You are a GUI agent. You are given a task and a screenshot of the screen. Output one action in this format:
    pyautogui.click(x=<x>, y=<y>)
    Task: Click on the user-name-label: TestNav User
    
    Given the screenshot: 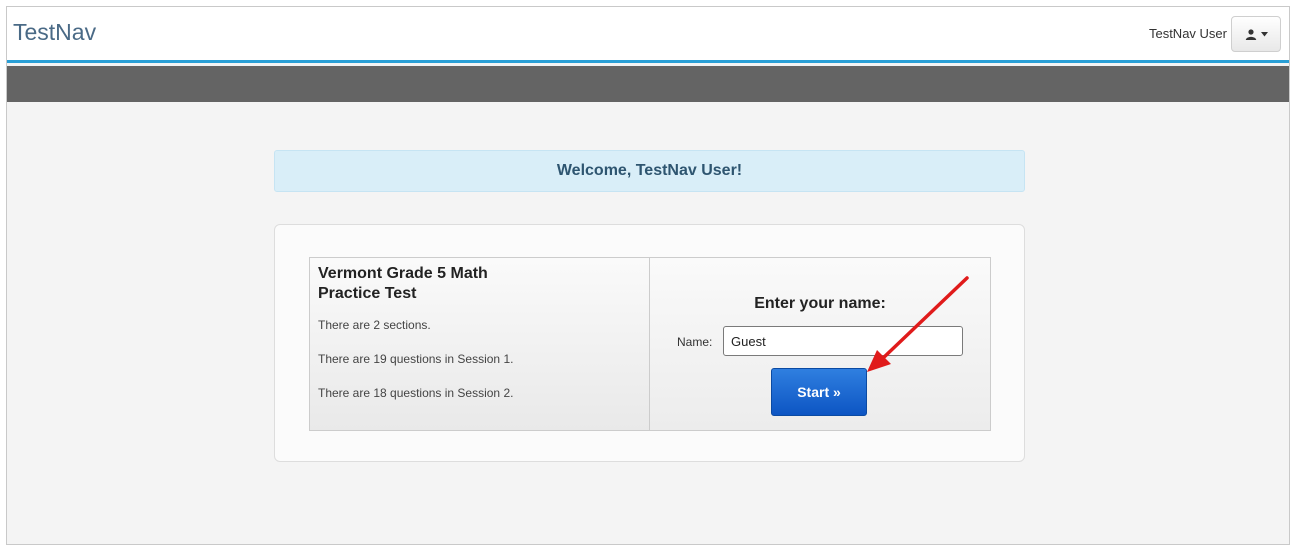 What is the action you would take?
    pyautogui.click(x=1187, y=33)
    